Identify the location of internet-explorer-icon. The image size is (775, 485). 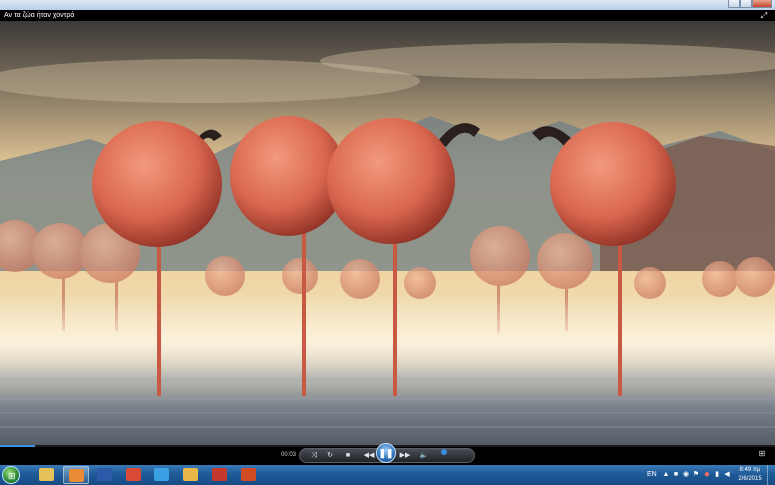
(161, 474).